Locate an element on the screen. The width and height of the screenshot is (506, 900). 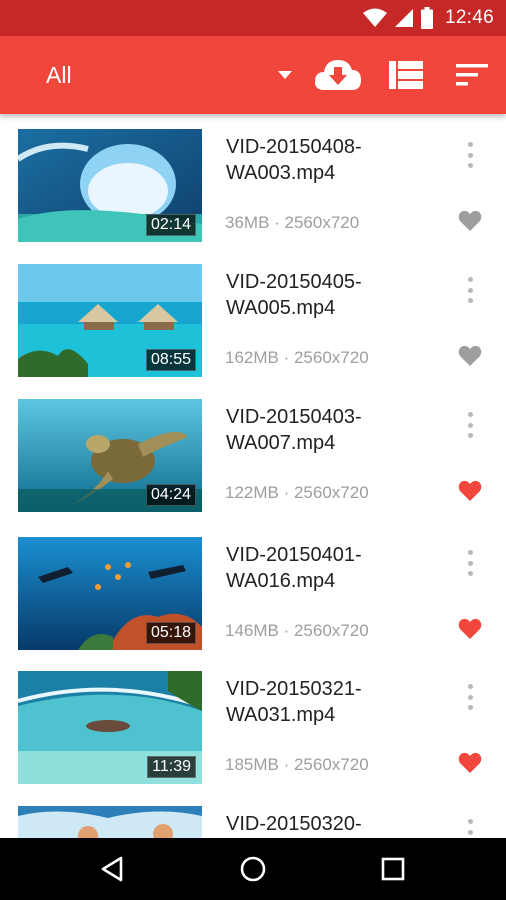
video-name-line: WA003.mp4 is located at coordinates (281, 173).